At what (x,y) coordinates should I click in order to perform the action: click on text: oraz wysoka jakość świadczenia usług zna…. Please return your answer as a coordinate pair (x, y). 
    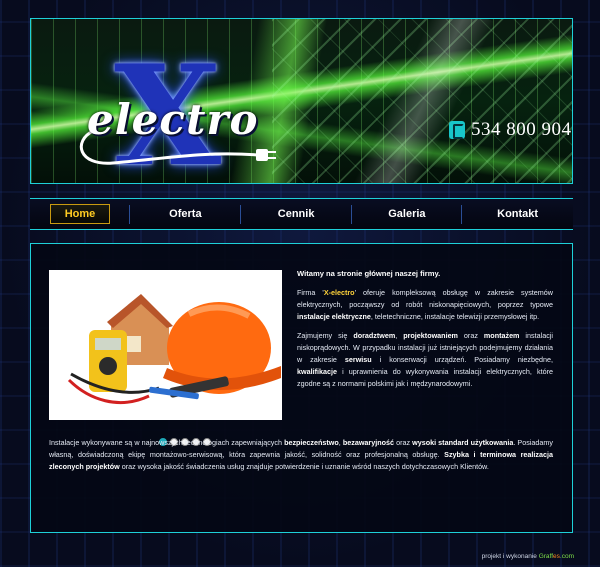
    Looking at the image, I should click on (304, 466).